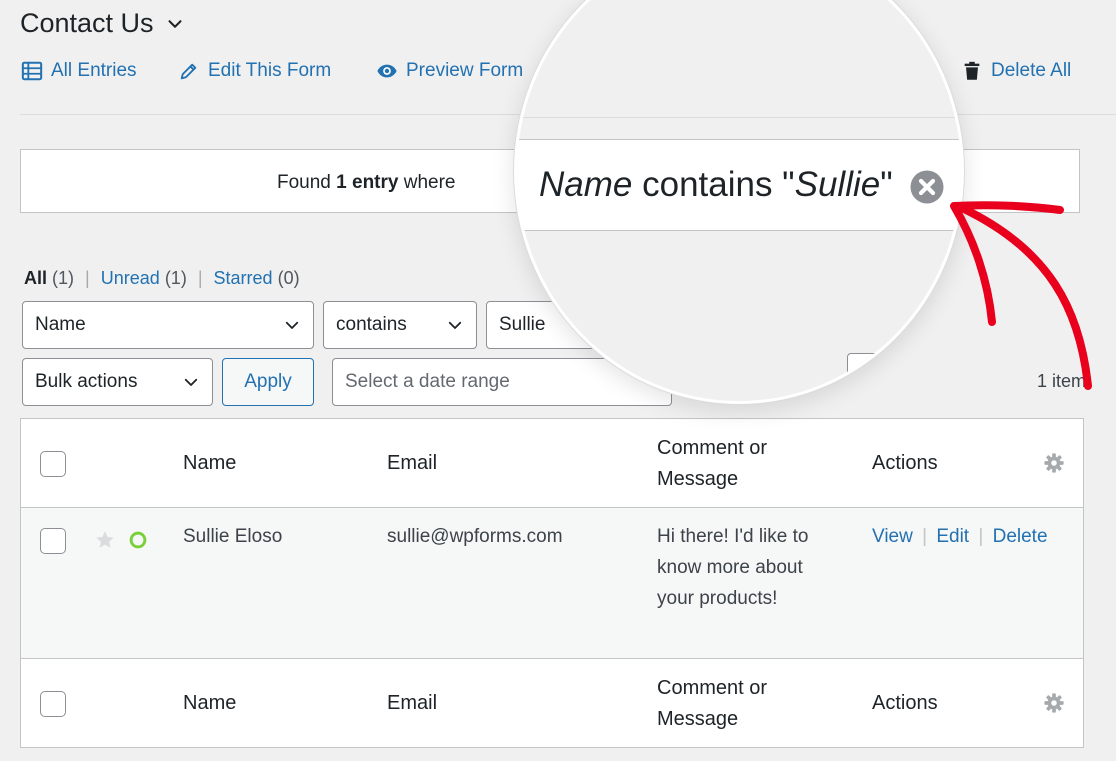 Image resolution: width=1116 pixels, height=761 pixels. Describe the element at coordinates (552, 658) in the screenshot. I see `row-divider` at that location.